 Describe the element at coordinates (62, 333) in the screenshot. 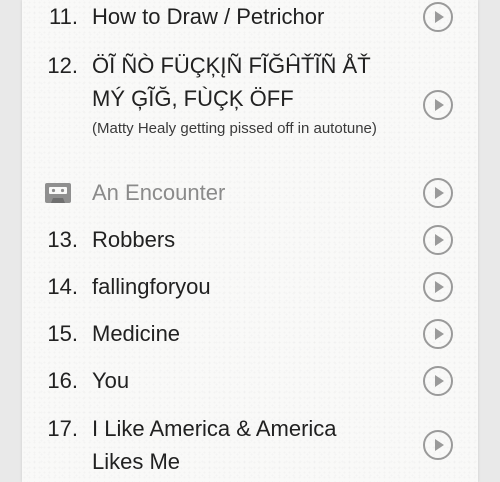

I see `track-number: 15.` at that location.